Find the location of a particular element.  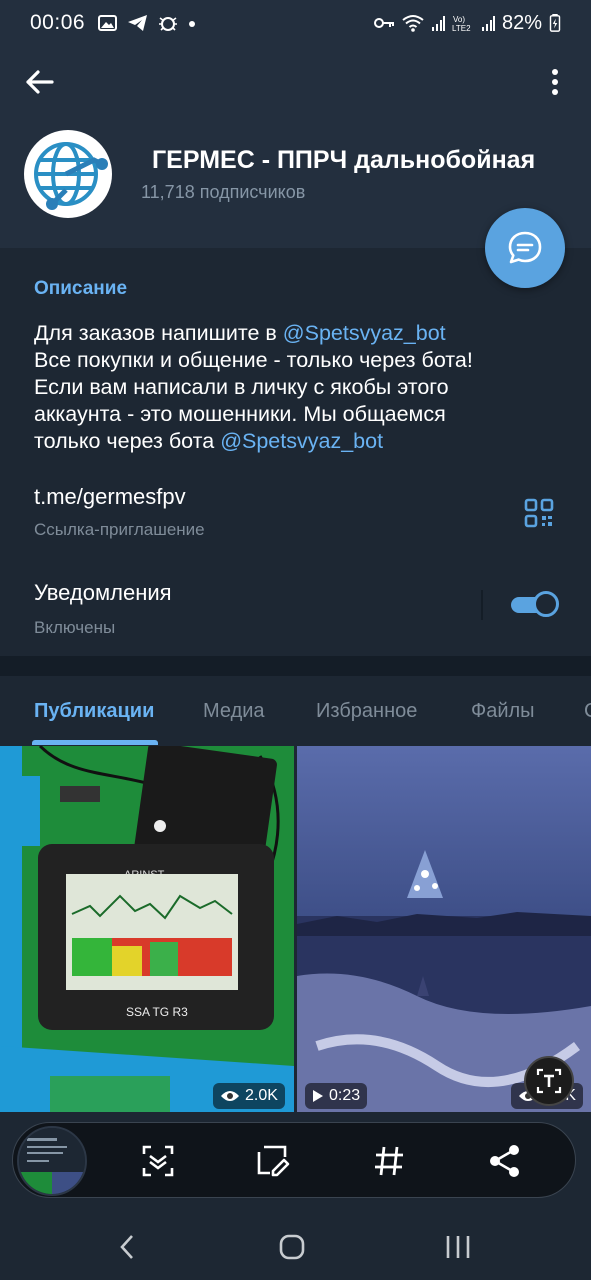

description-line: Для заказов напишите в @Spetsvyaz_bot is located at coordinates (294, 333).